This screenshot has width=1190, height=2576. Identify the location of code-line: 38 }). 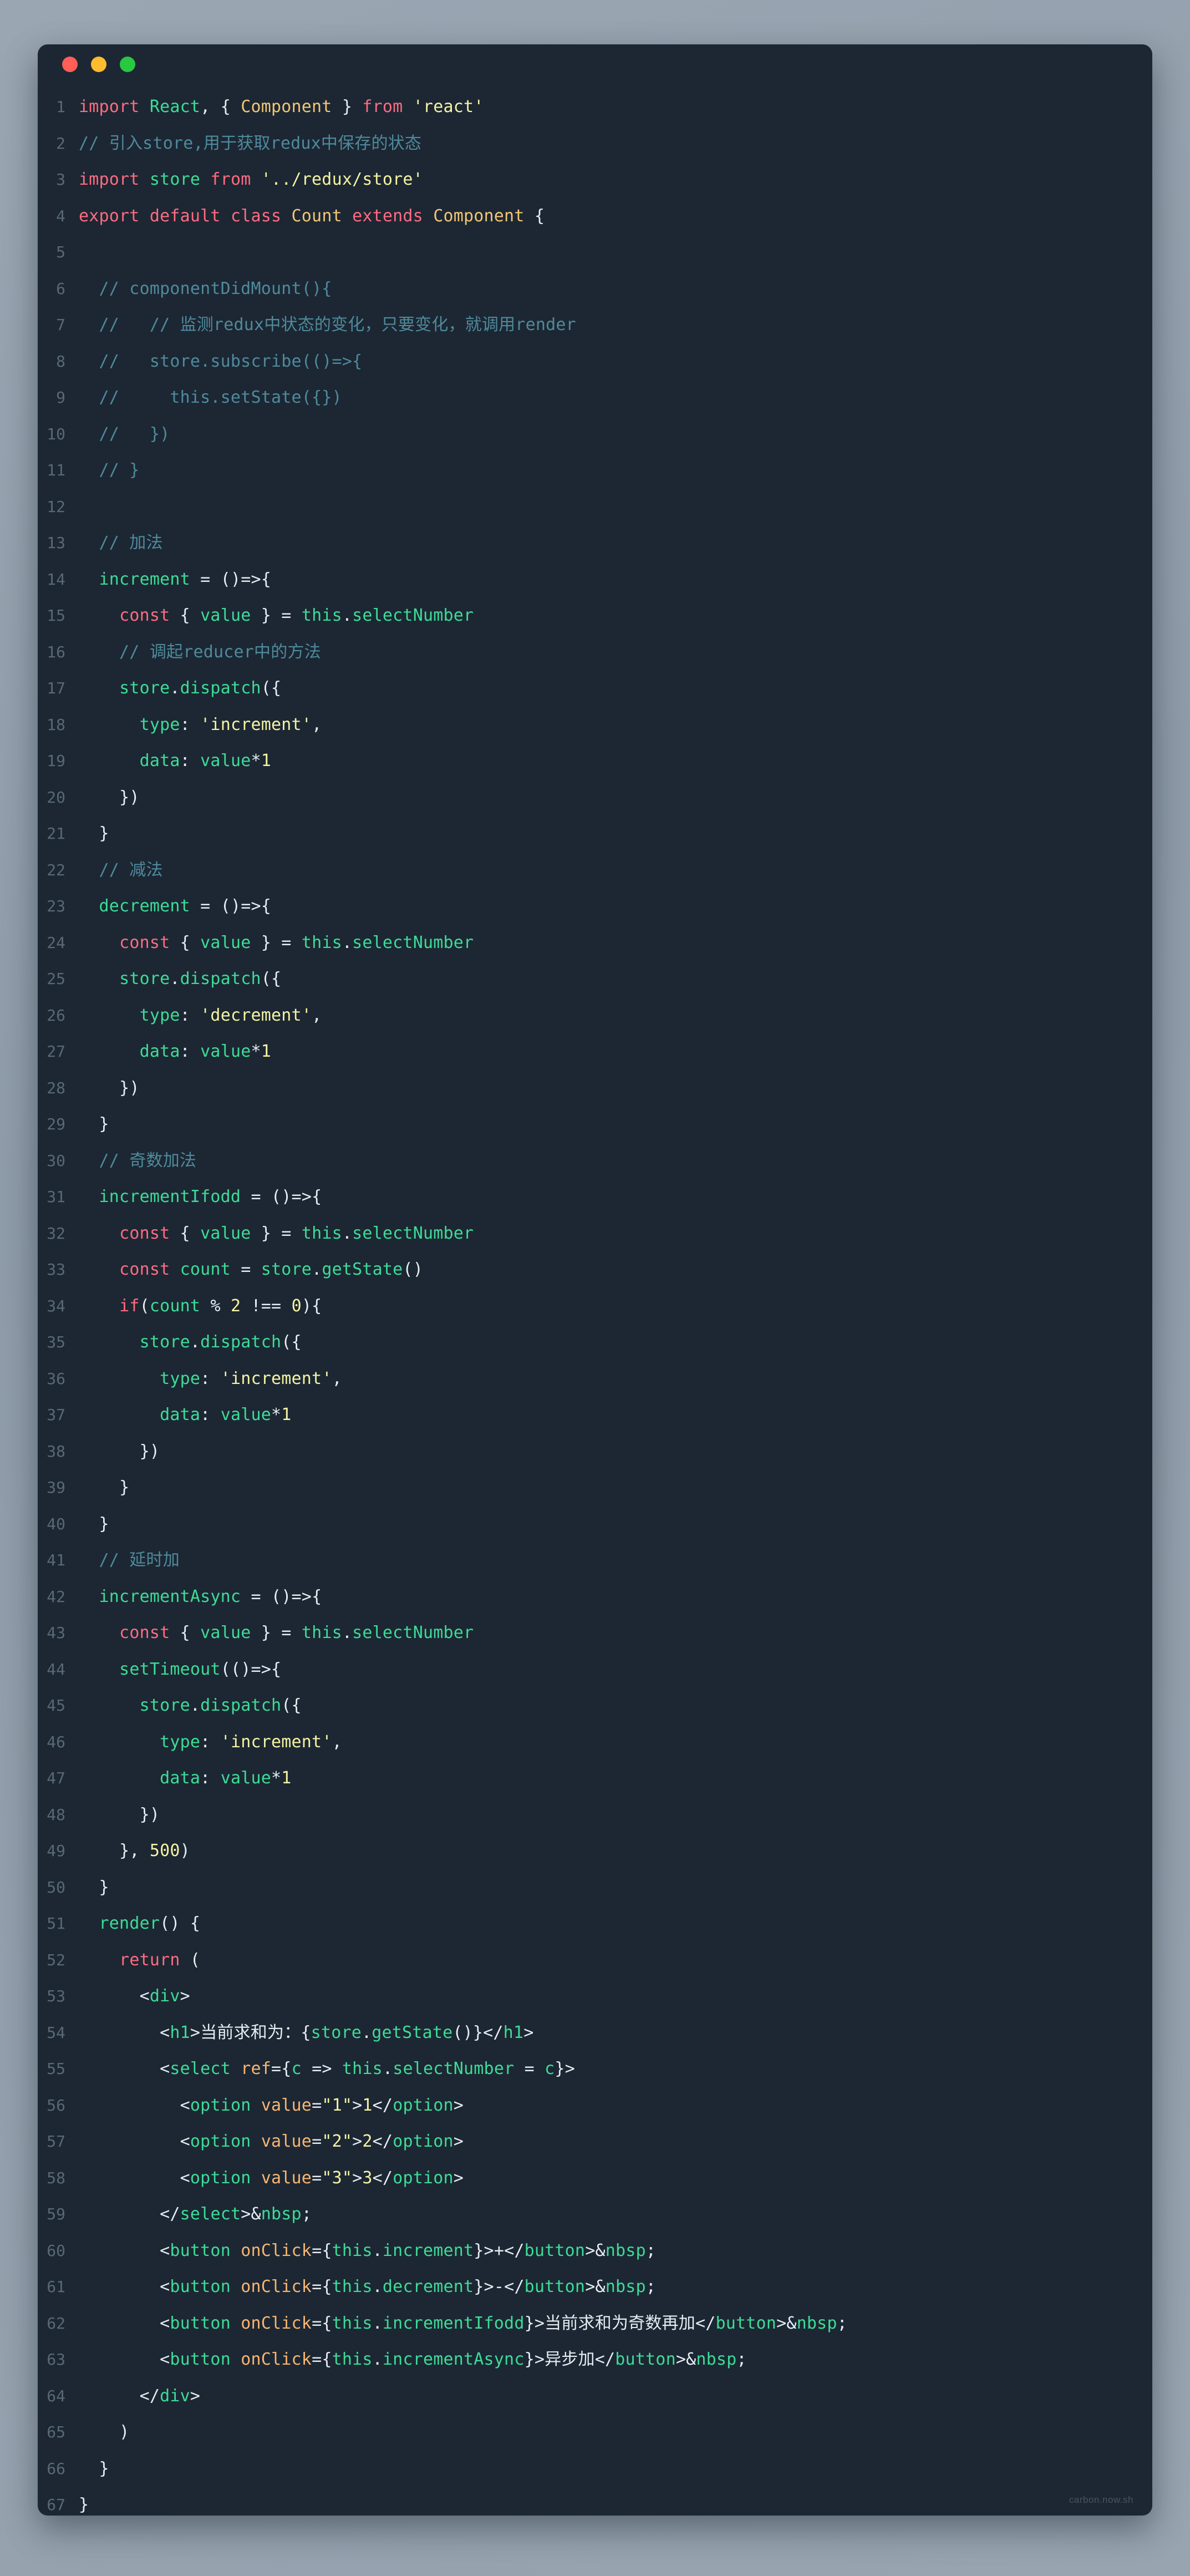
(595, 1451).